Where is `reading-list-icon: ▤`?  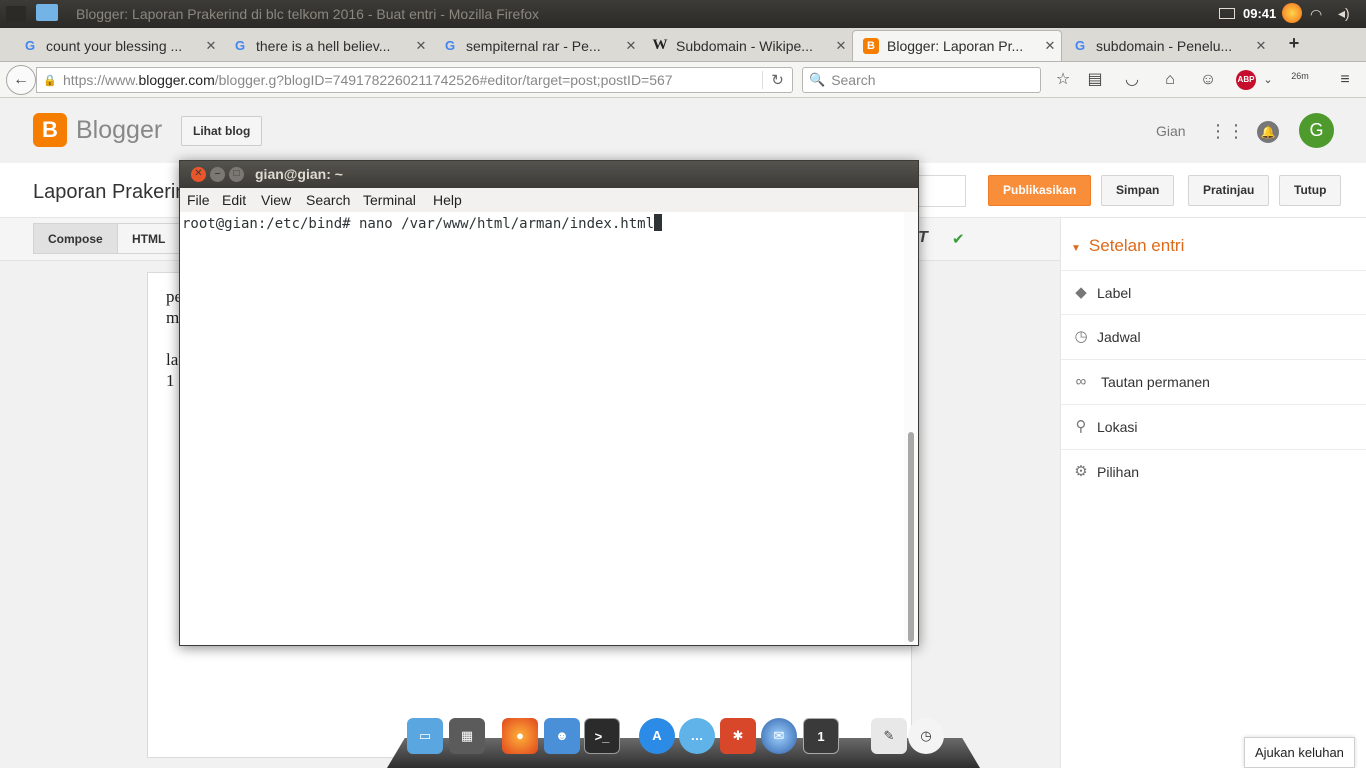
reading-list-icon: ▤ is located at coordinates (1095, 80).